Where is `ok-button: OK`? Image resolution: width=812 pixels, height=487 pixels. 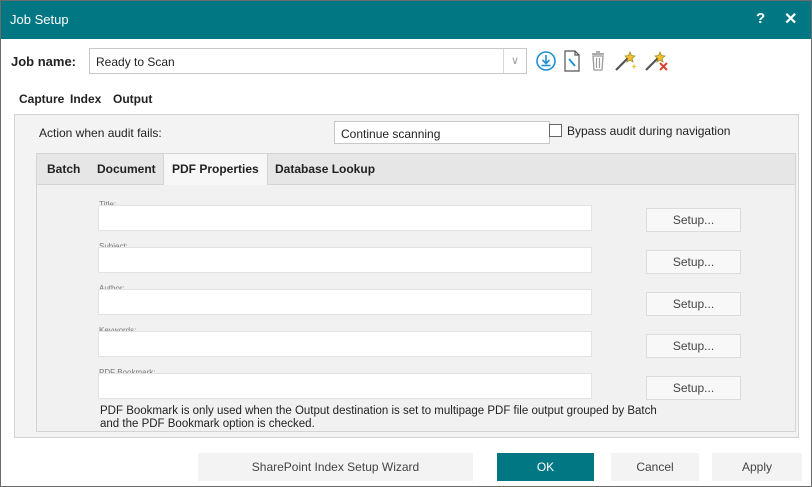
ok-button: OK is located at coordinates (545, 467).